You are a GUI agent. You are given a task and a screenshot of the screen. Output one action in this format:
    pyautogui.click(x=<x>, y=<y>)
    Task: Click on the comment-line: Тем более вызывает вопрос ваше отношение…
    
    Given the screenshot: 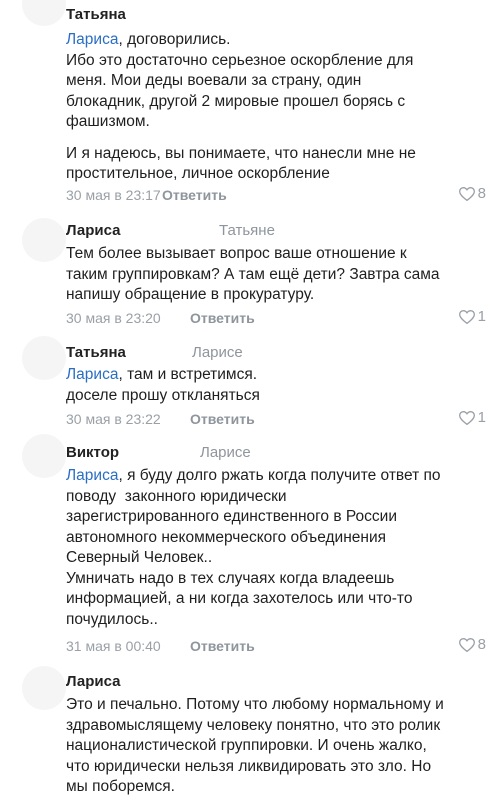 What is the action you would take?
    pyautogui.click(x=236, y=253)
    